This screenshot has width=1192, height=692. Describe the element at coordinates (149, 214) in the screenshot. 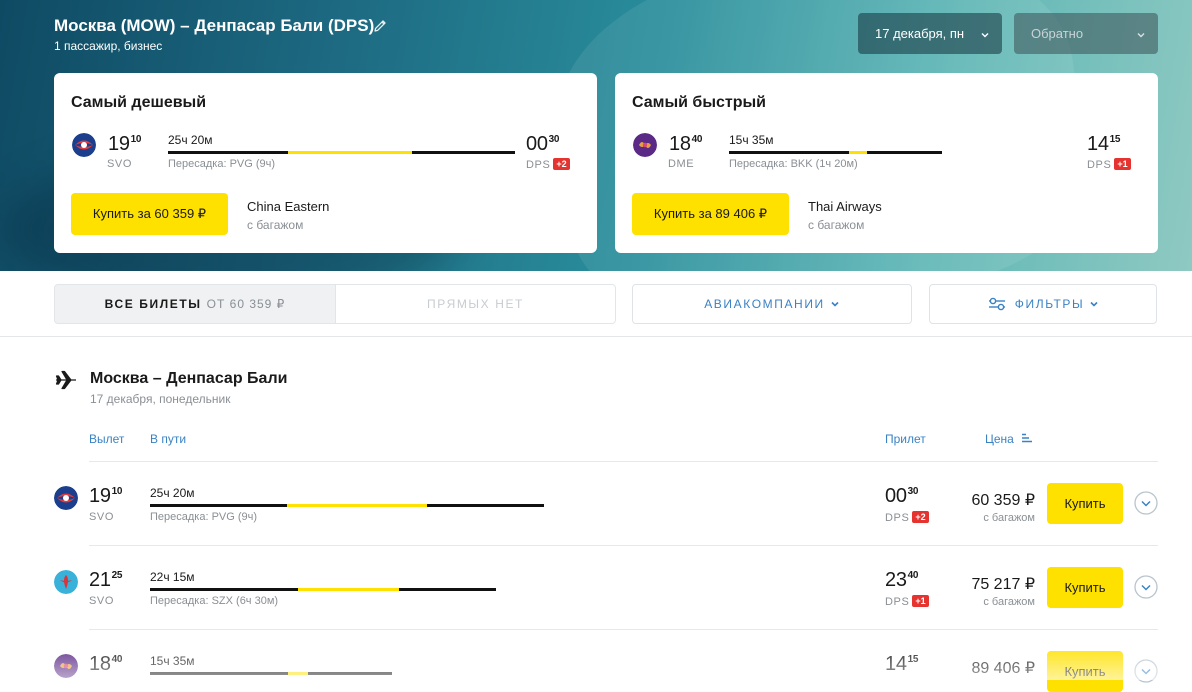

I see `buy-cheapest-button: Купить за 60 359 ₽` at that location.